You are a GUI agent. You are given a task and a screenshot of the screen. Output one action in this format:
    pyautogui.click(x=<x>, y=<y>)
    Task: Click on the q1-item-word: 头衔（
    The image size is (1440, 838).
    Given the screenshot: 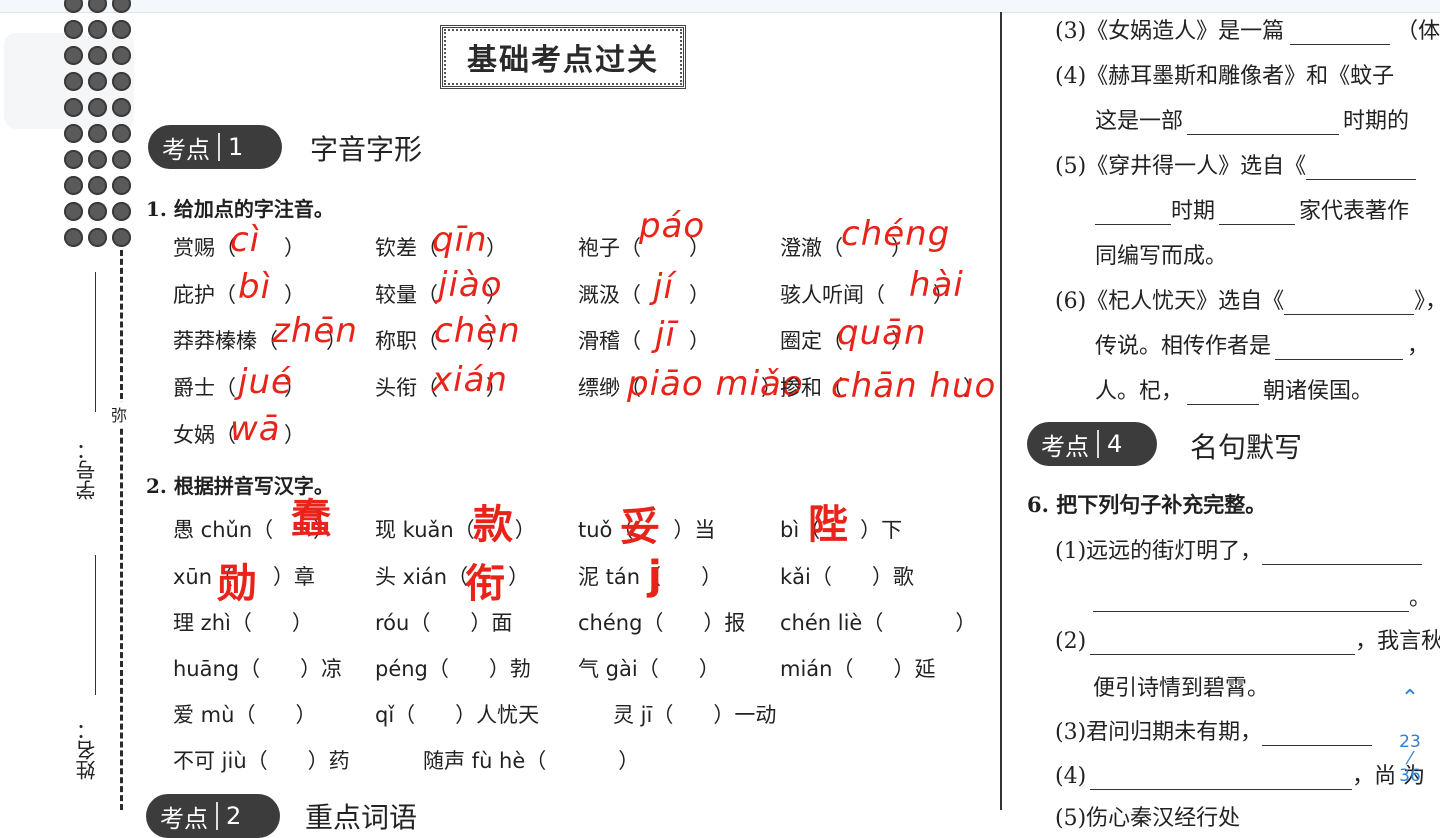 What is the action you would take?
    pyautogui.click(x=406, y=388)
    